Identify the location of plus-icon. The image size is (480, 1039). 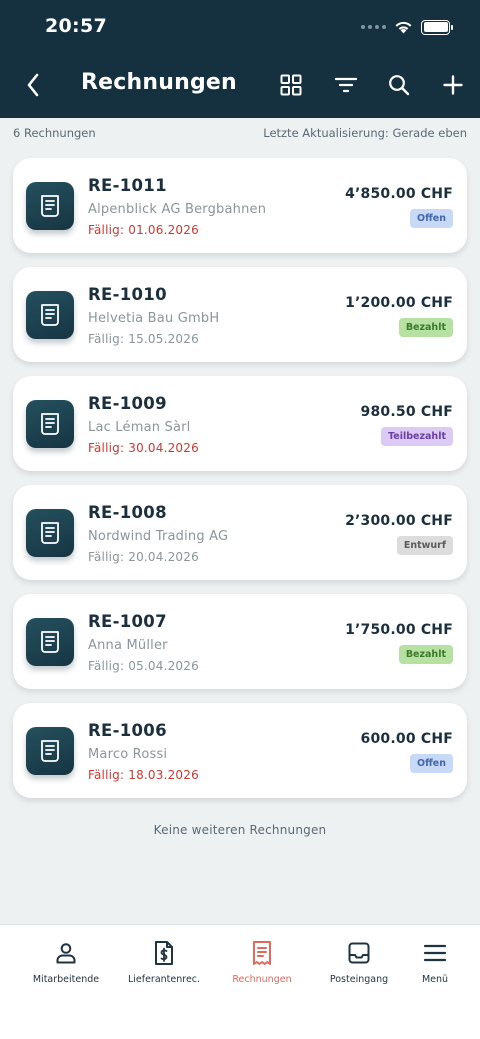
(453, 85).